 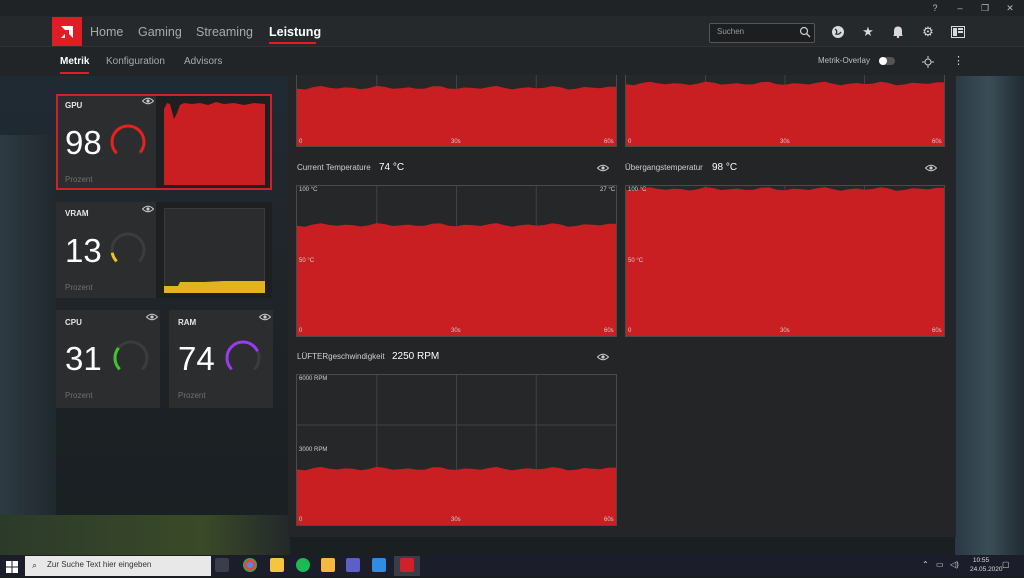 What do you see at coordinates (313, 379) in the screenshot?
I see `y-tick-top: 6000 RPM` at bounding box center [313, 379].